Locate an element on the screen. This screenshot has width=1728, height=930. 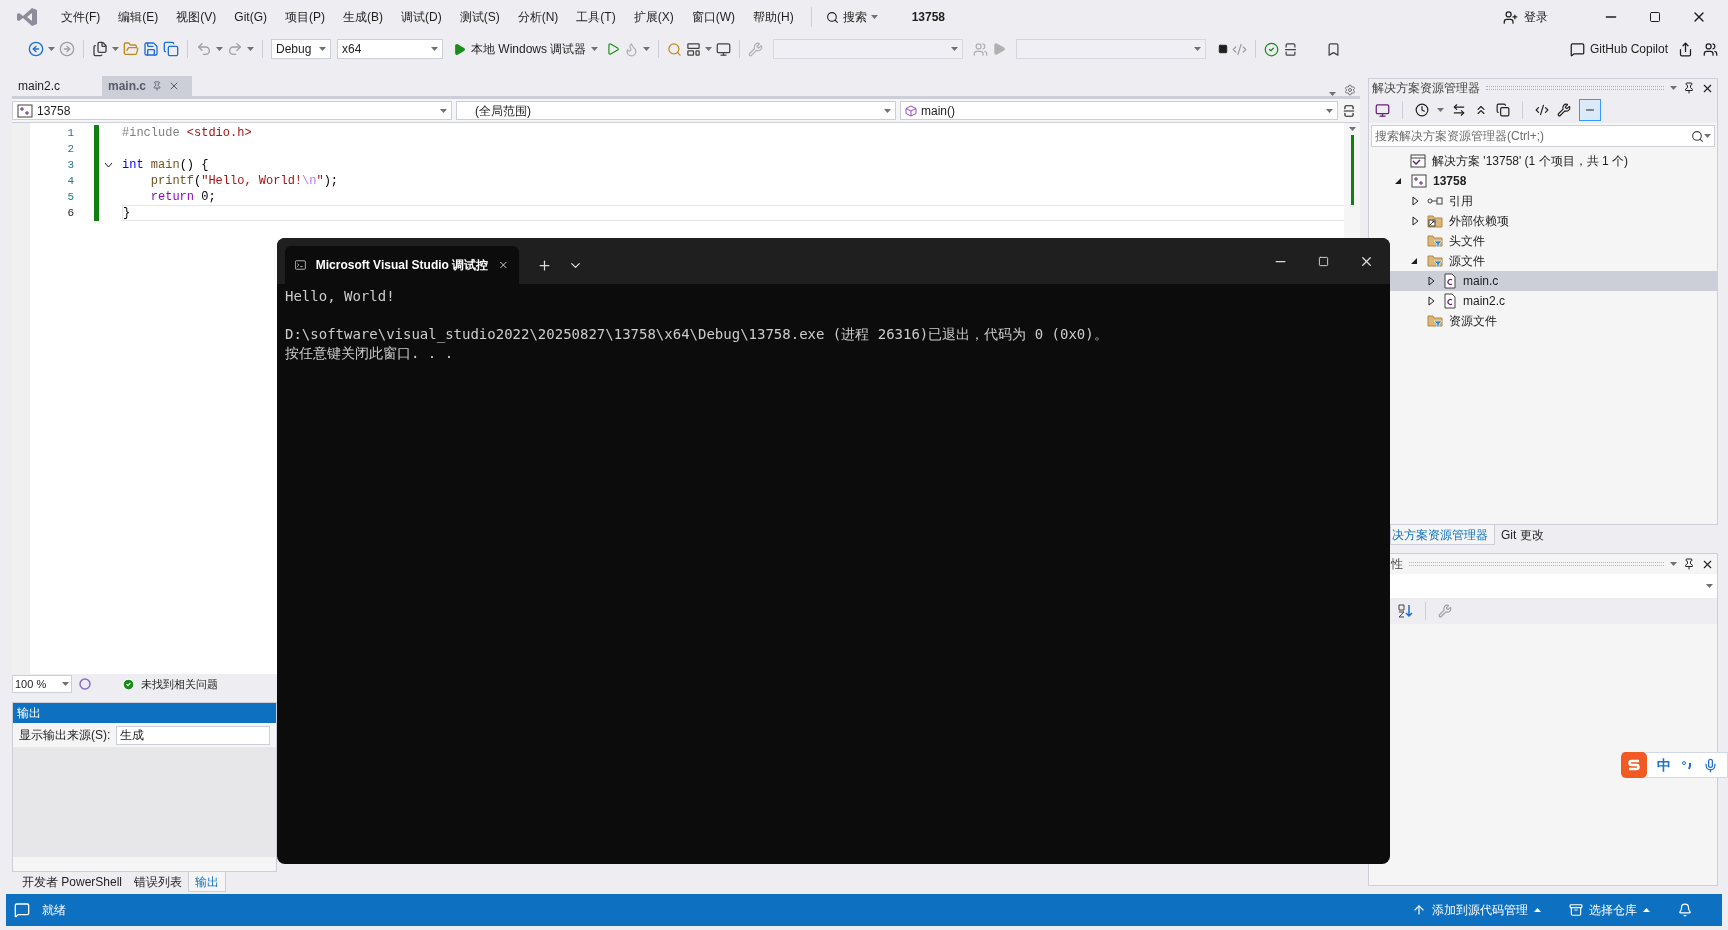
tree-item: 资源文件 is located at coordinates (1553, 321).